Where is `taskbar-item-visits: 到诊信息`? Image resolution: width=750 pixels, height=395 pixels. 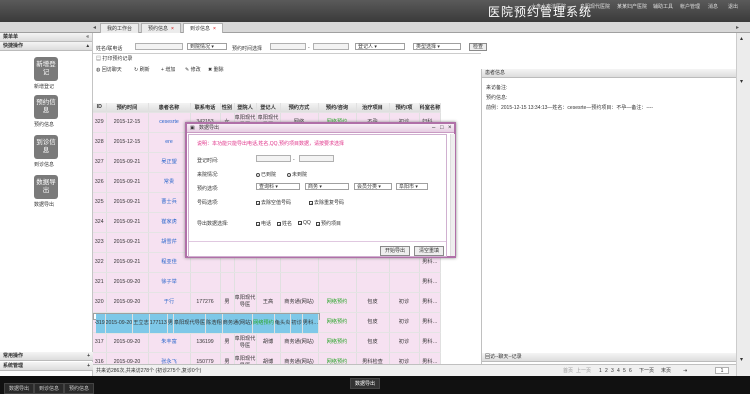 taskbar-item-visits: 到诊信息 is located at coordinates (49, 388).